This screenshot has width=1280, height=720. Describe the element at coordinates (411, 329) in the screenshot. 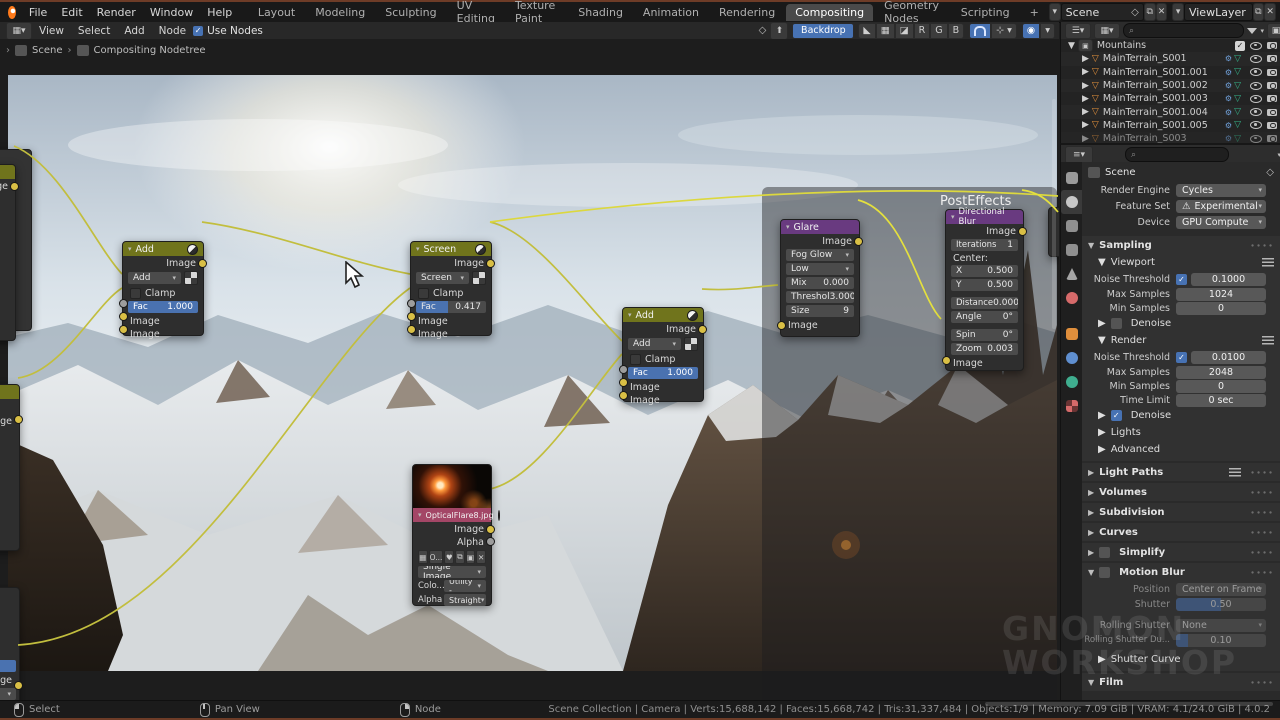

I see `socket-image-in2` at that location.